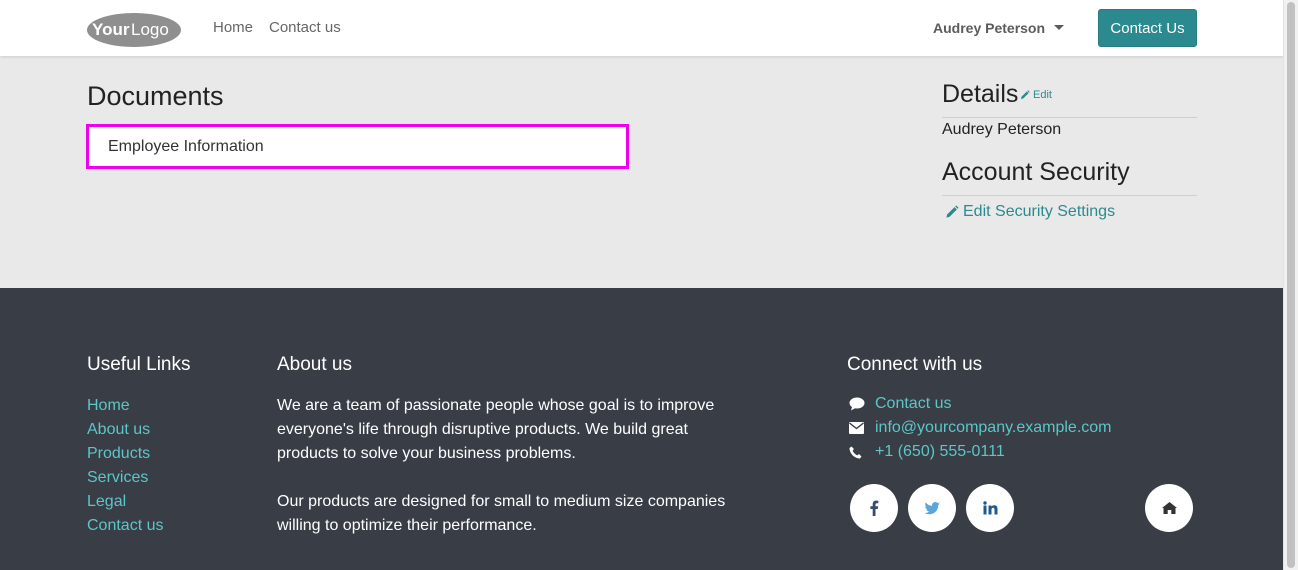 The image size is (1298, 570). I want to click on twitter-button, so click(932, 508).